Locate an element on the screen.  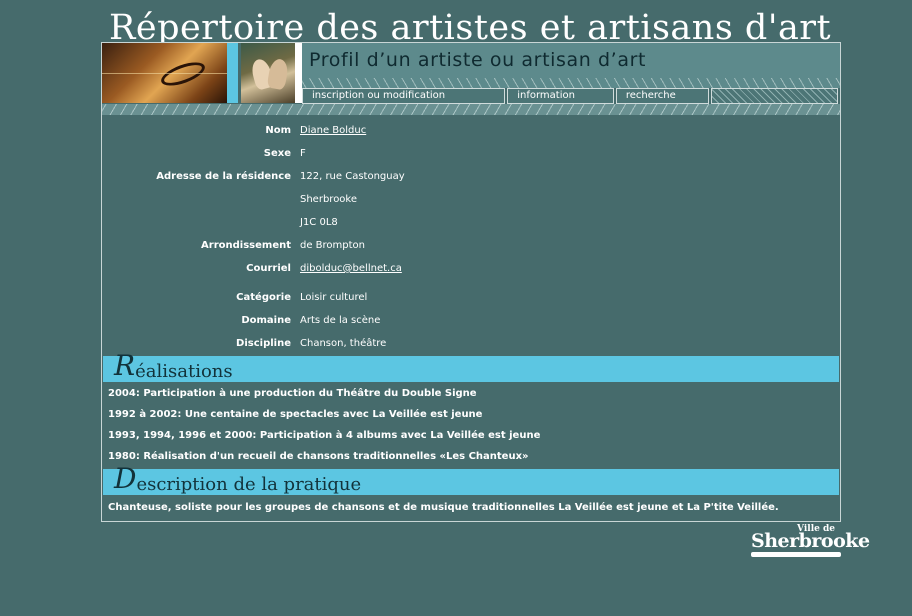
decorative-pattern-bottom is located at coordinates (471, 109).